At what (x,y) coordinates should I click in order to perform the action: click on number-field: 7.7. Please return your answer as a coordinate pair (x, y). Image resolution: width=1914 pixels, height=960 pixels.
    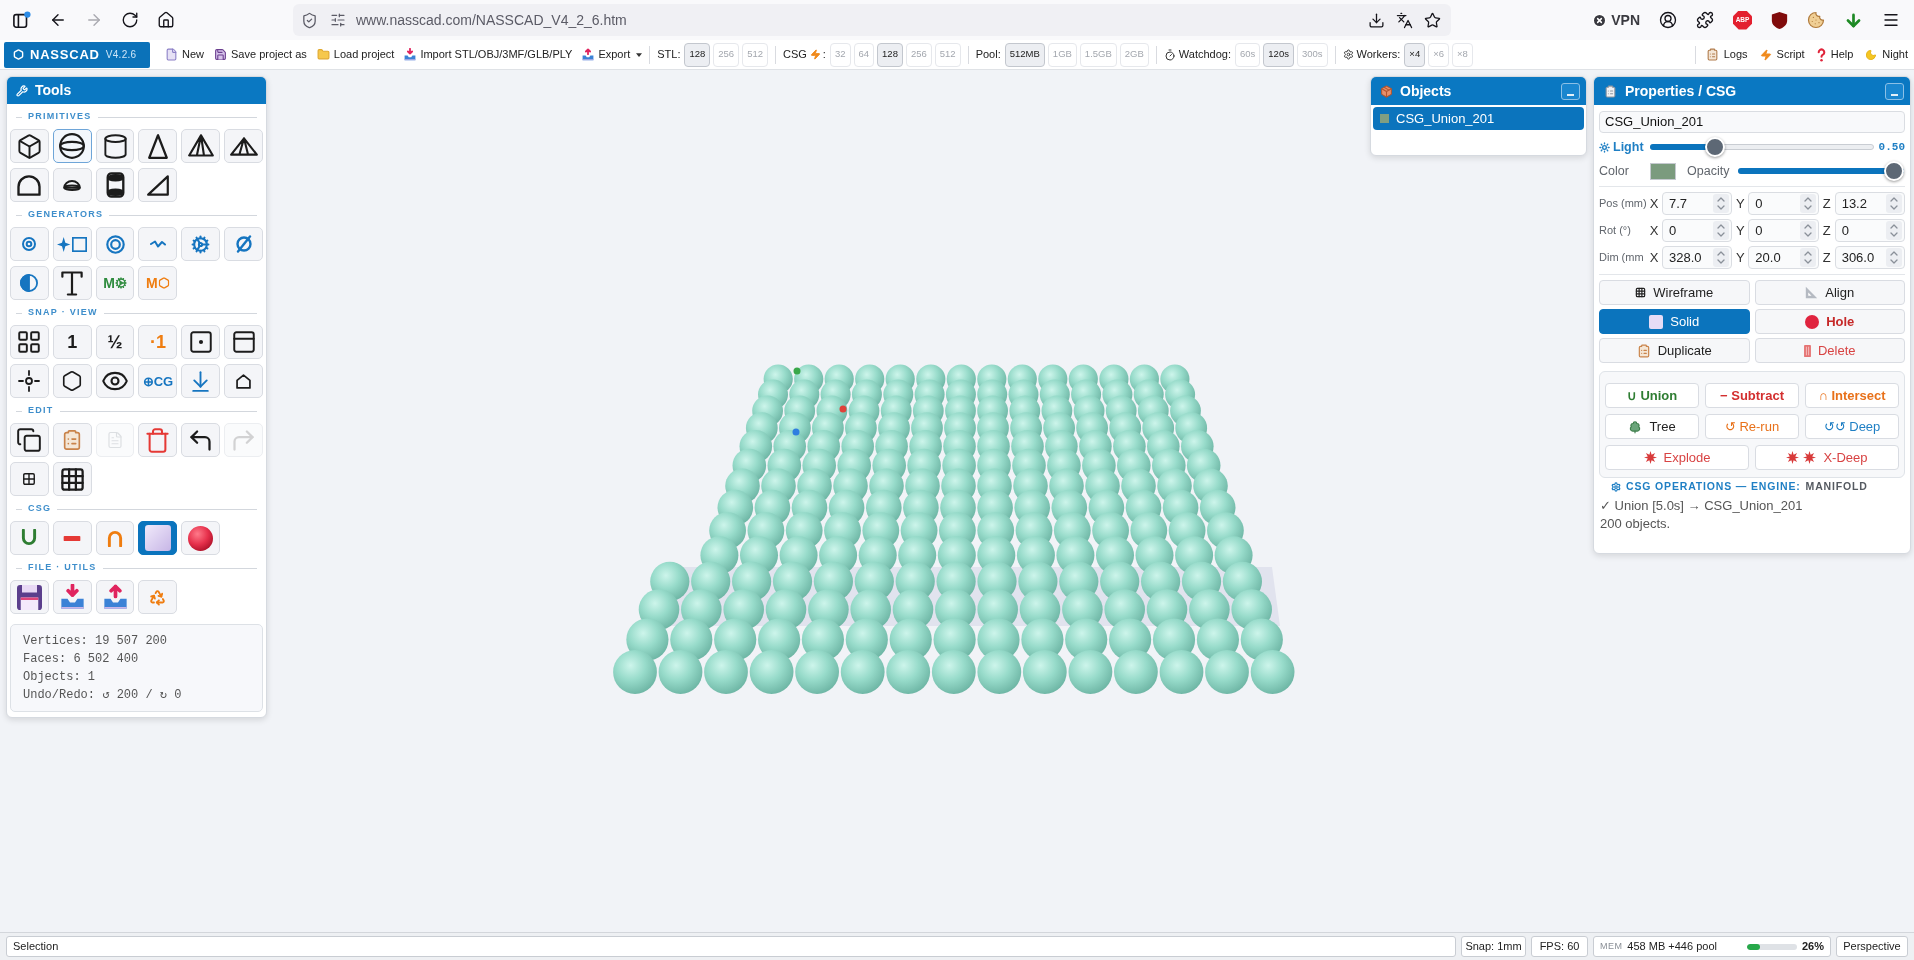
    Looking at the image, I should click on (1697, 203).